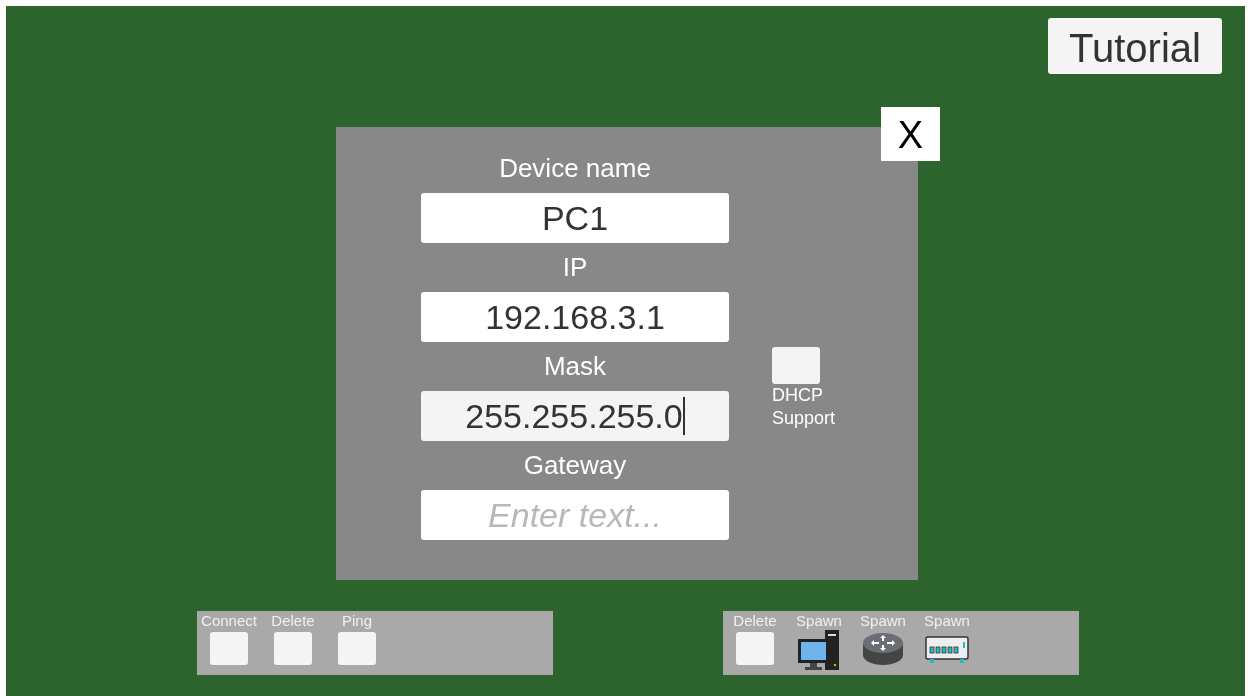  What do you see at coordinates (357, 620) in the screenshot?
I see `toolbar-label: Ping` at bounding box center [357, 620].